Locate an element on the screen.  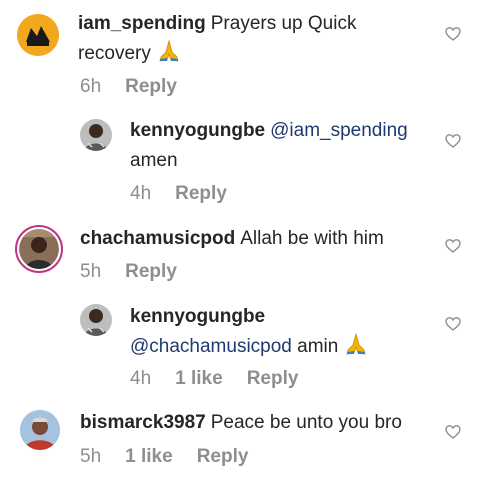
comment-text: kennyogungbe @chachamusicpod amin is located at coordinates (280, 332).